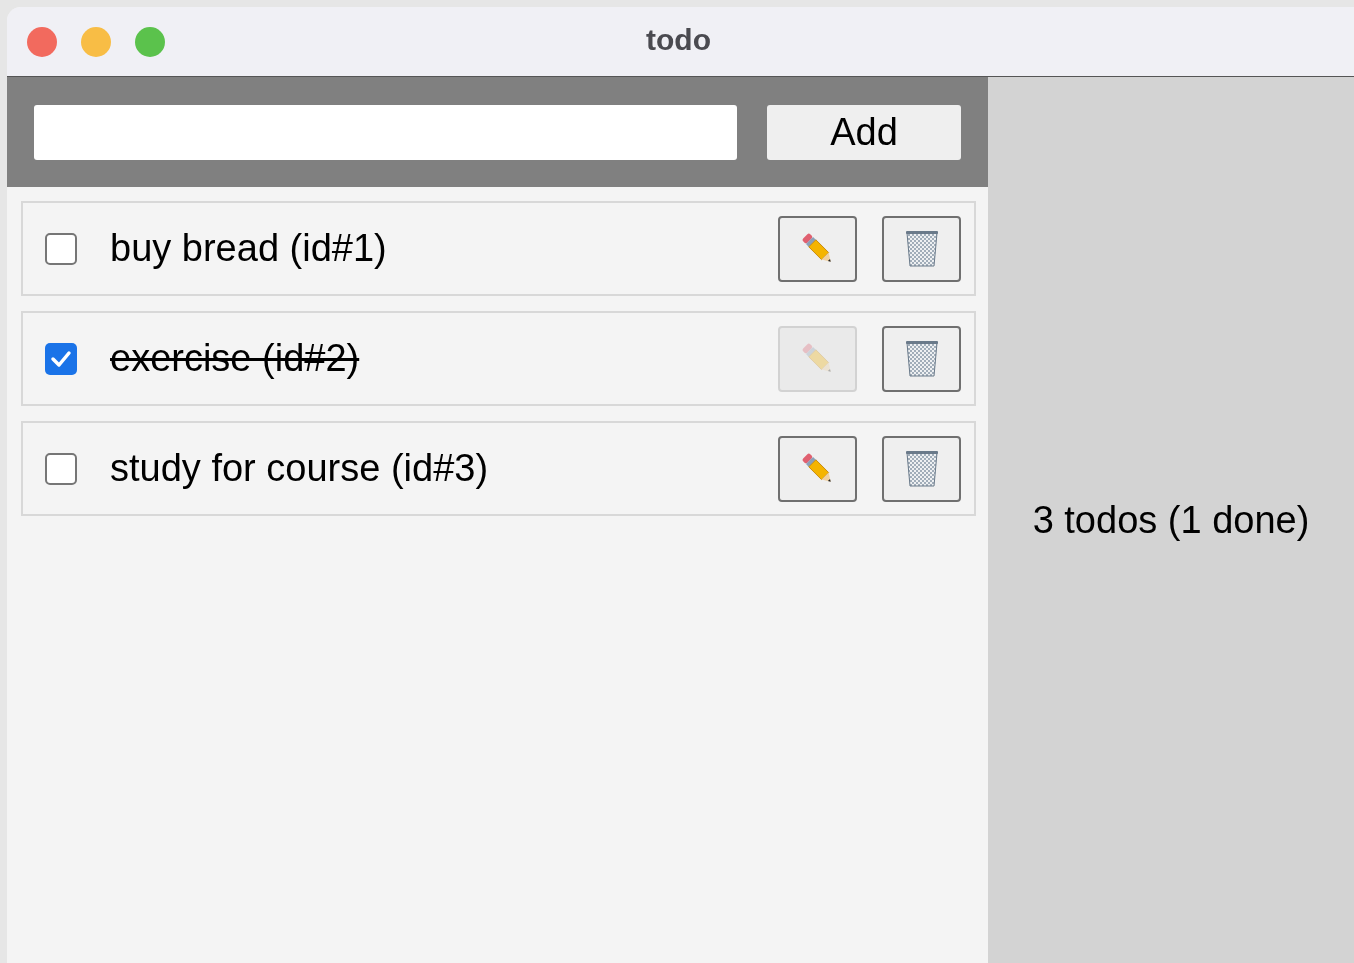 This screenshot has height=963, width=1354. What do you see at coordinates (248, 248) in the screenshot?
I see `todo-label: buy bread (id#1)` at bounding box center [248, 248].